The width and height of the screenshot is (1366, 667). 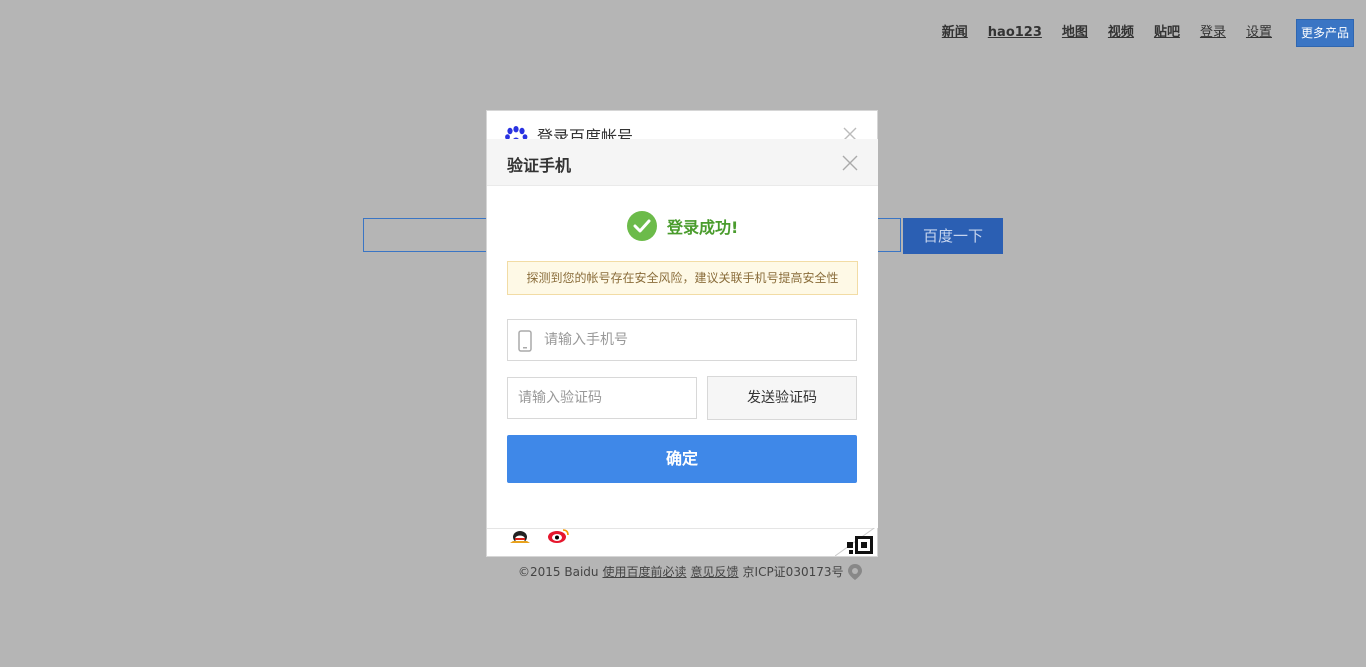 What do you see at coordinates (1138, 33) in the screenshot?
I see `top-nav: 新闻 hao123 地图 视频 贴吧 登录 设置 更多产品` at bounding box center [1138, 33].